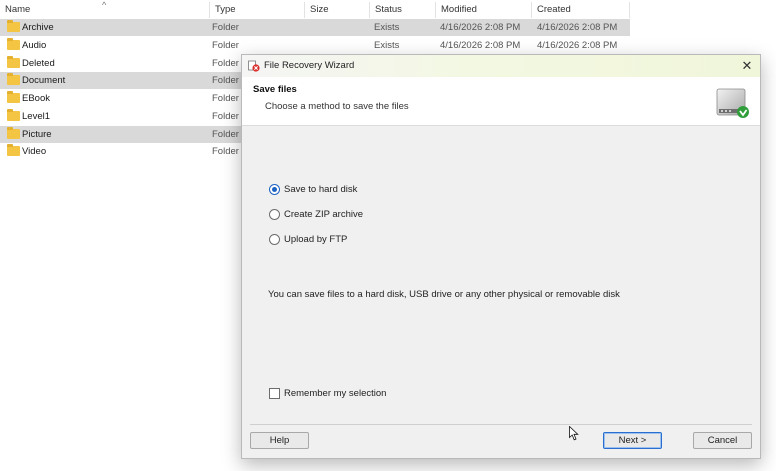 This screenshot has width=776, height=471. I want to click on cell-name: Deleted, so click(38, 63).